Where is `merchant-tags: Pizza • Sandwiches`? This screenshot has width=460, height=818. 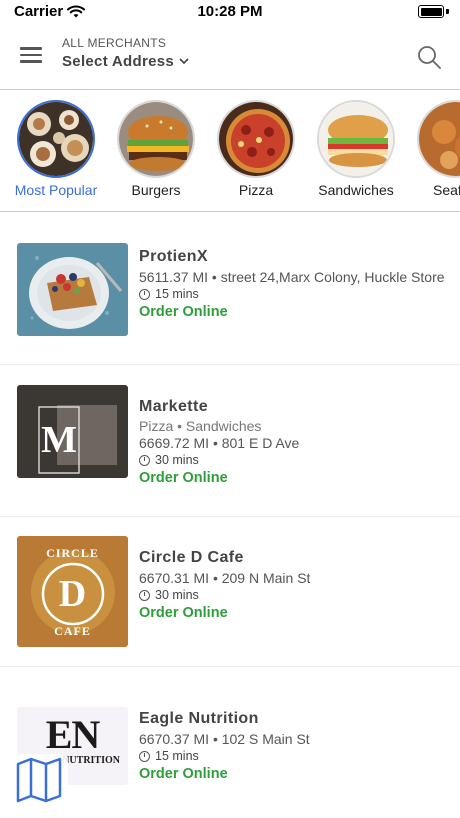
merchant-tags: Pizza • Sandwiches is located at coordinates (200, 426).